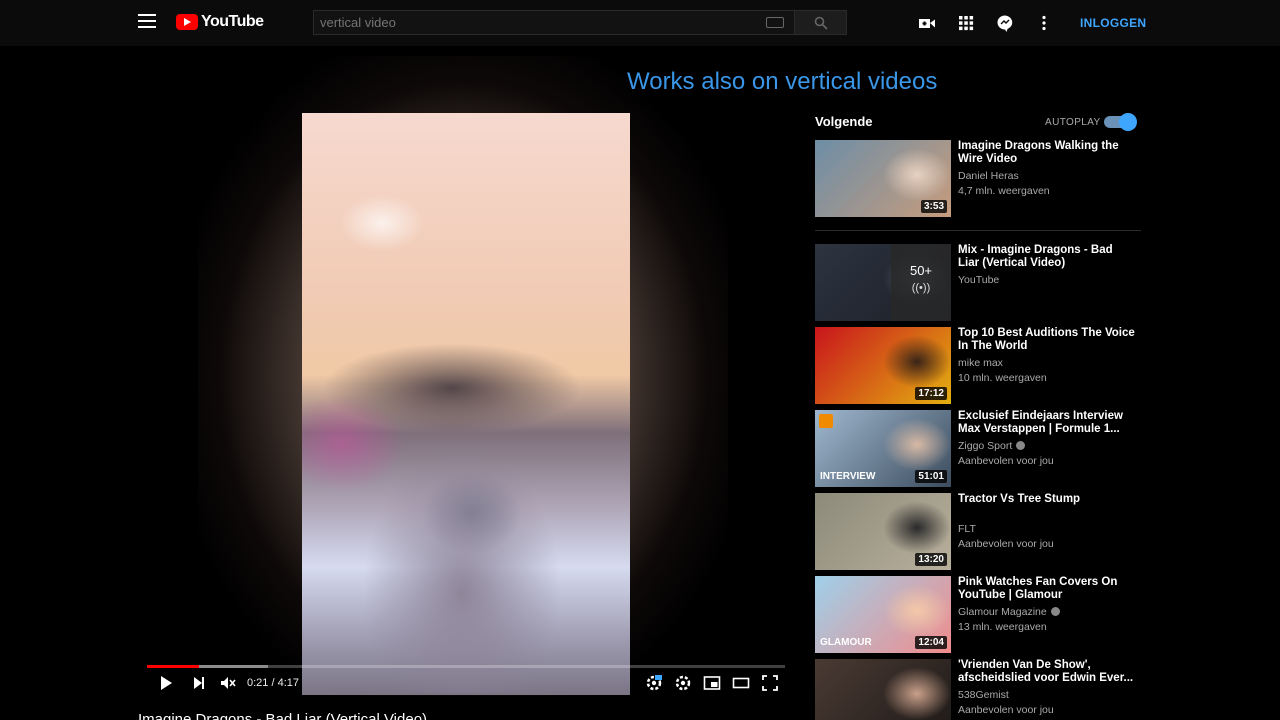 Image resolution: width=1280 pixels, height=720 pixels. I want to click on video-smoke, so click(452, 388).